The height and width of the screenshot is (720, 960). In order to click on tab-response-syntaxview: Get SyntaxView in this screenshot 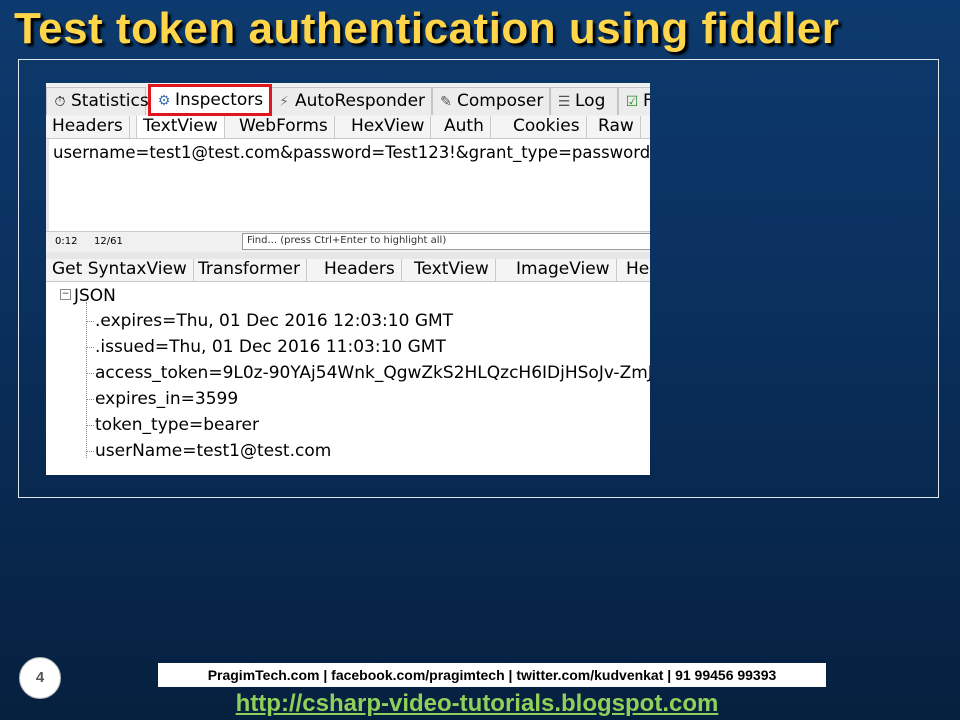, I will do `click(120, 270)`.